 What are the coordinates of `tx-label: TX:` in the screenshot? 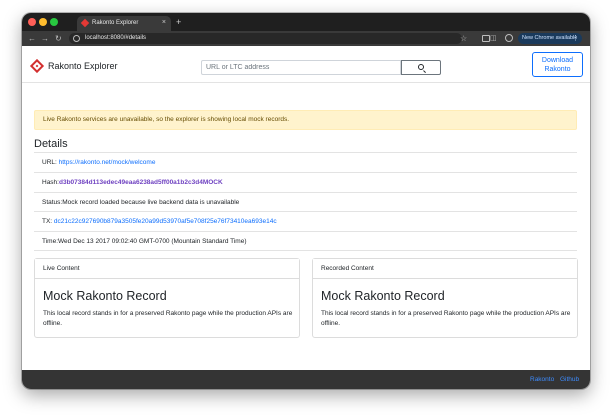 It's located at (48, 221).